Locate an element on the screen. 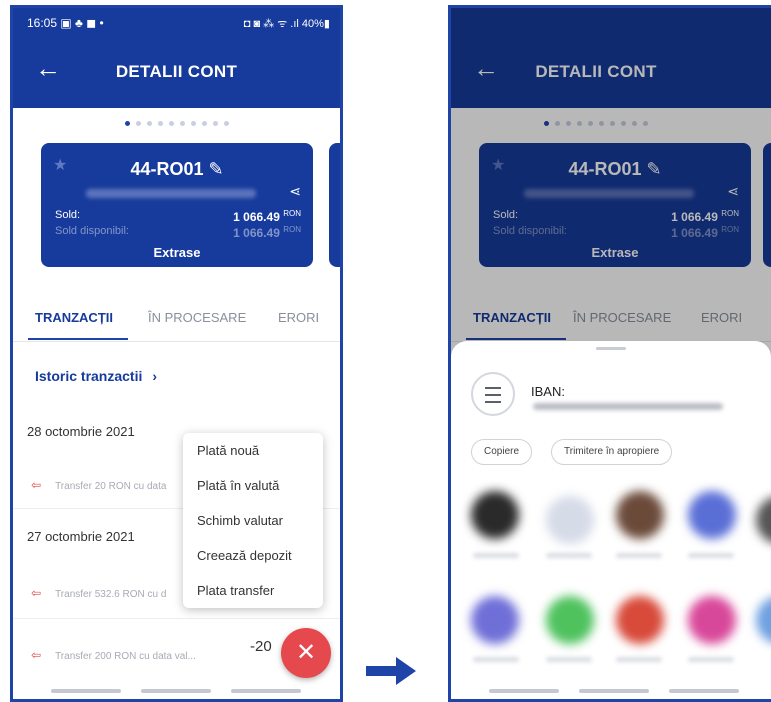  divider is located at coordinates (176, 618).